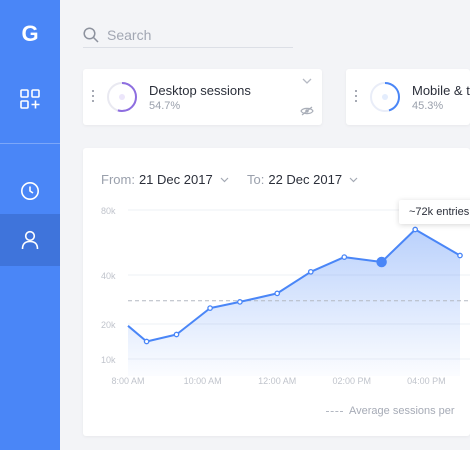 The width and height of the screenshot is (470, 450). What do you see at coordinates (426, 381) in the screenshot?
I see `x-tick-label: 04:00 PM` at bounding box center [426, 381].